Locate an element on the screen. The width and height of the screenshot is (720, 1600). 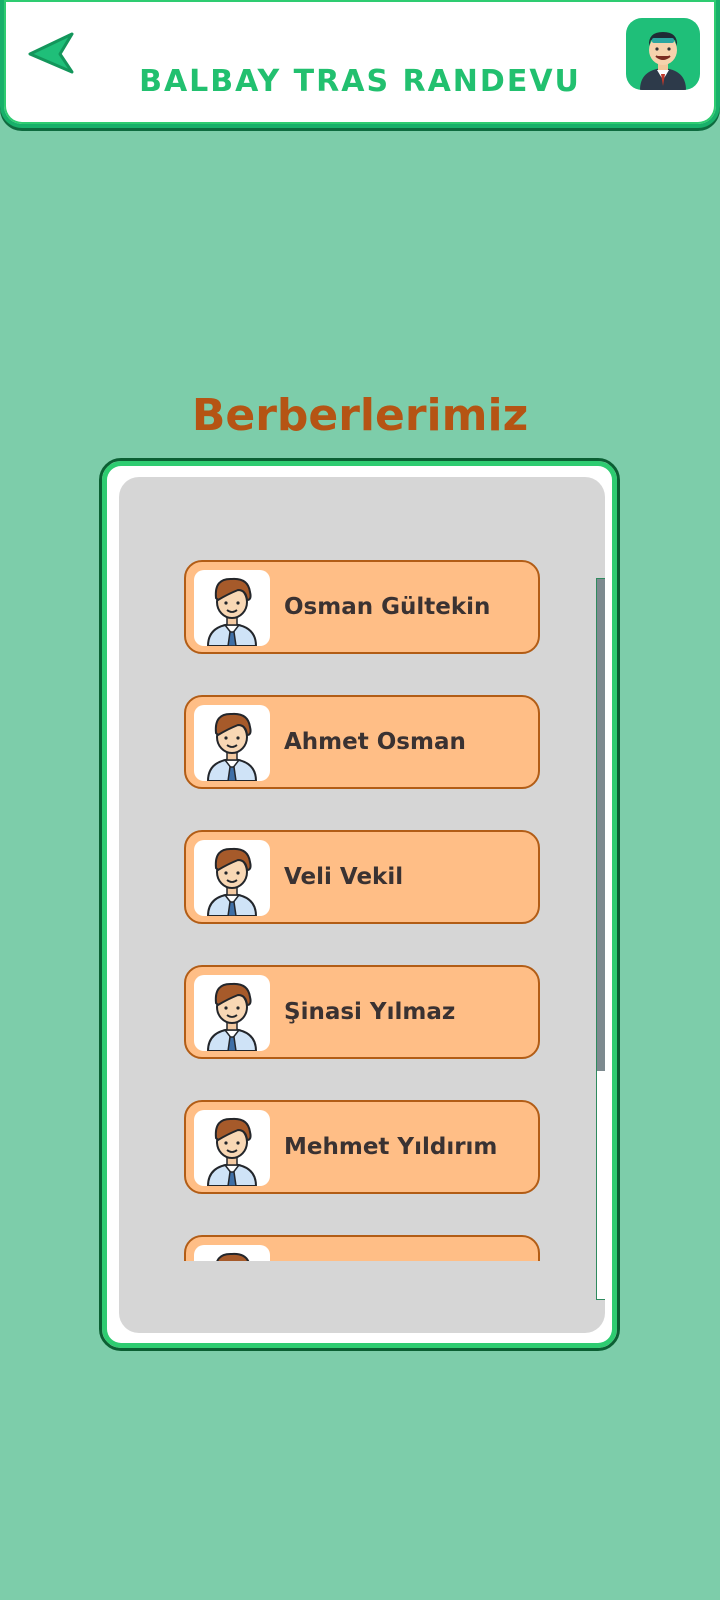
barber-name: Veli Vekil is located at coordinates (344, 877).